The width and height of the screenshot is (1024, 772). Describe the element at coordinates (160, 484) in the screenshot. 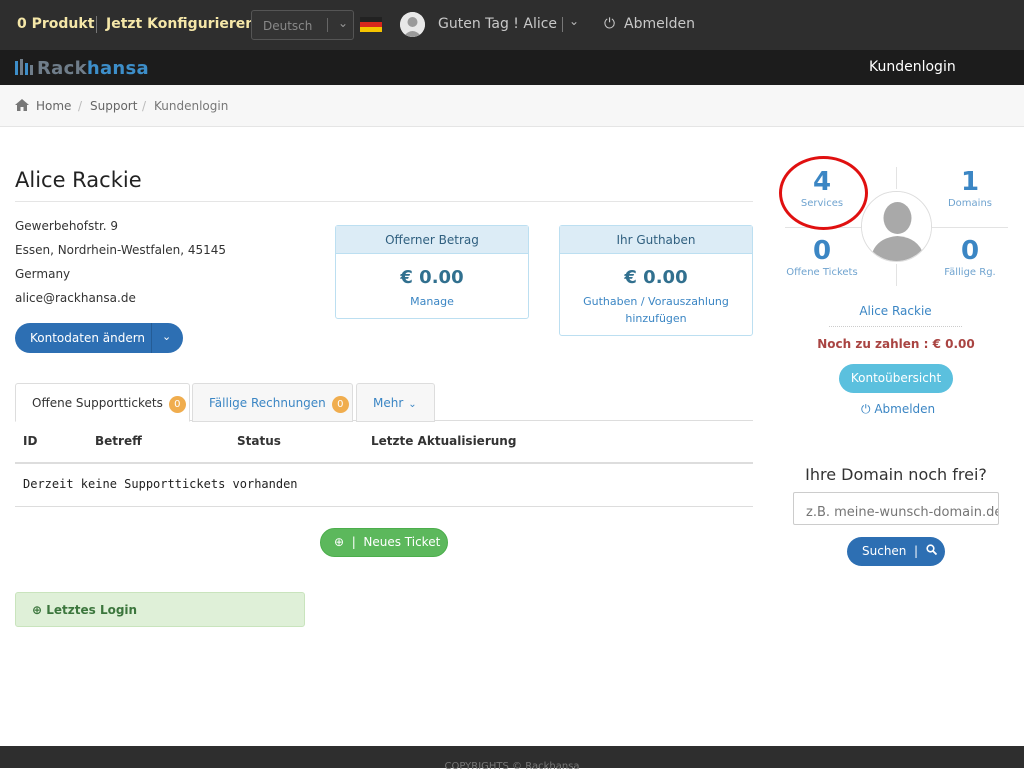

I see `empty-table-message: Derzeit keine Supporttickets vorhanden` at that location.